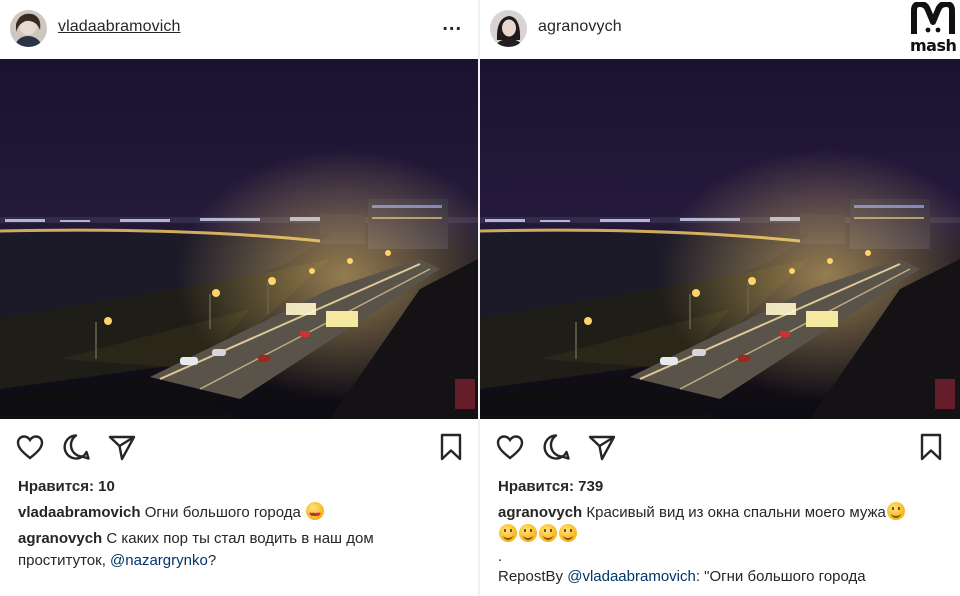 This screenshot has width=960, height=596. I want to click on repost-prefix: RepostBy, so click(531, 576).